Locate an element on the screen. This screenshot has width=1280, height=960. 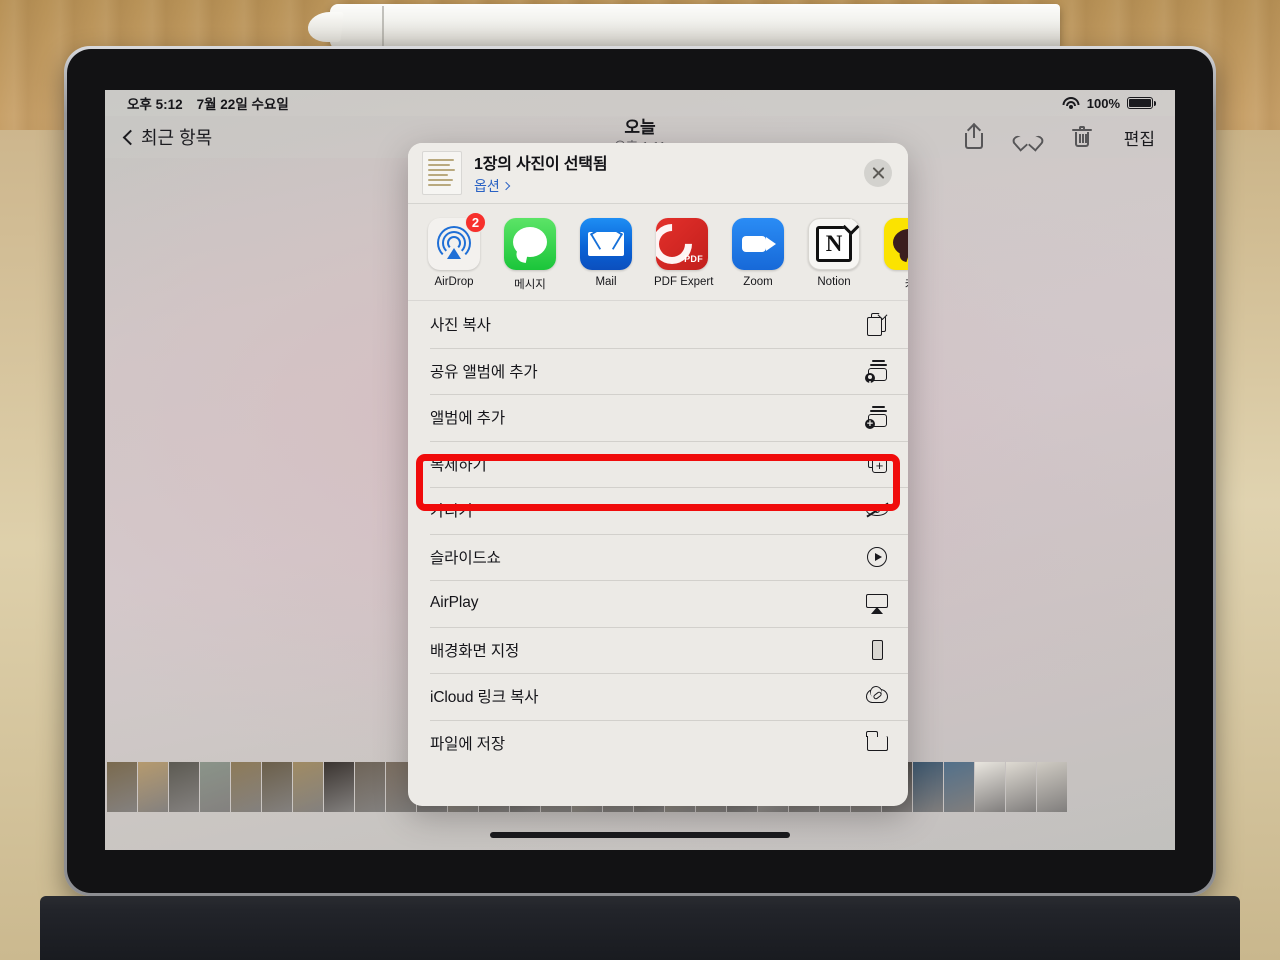
action-label: AirPlay is located at coordinates (454, 603).